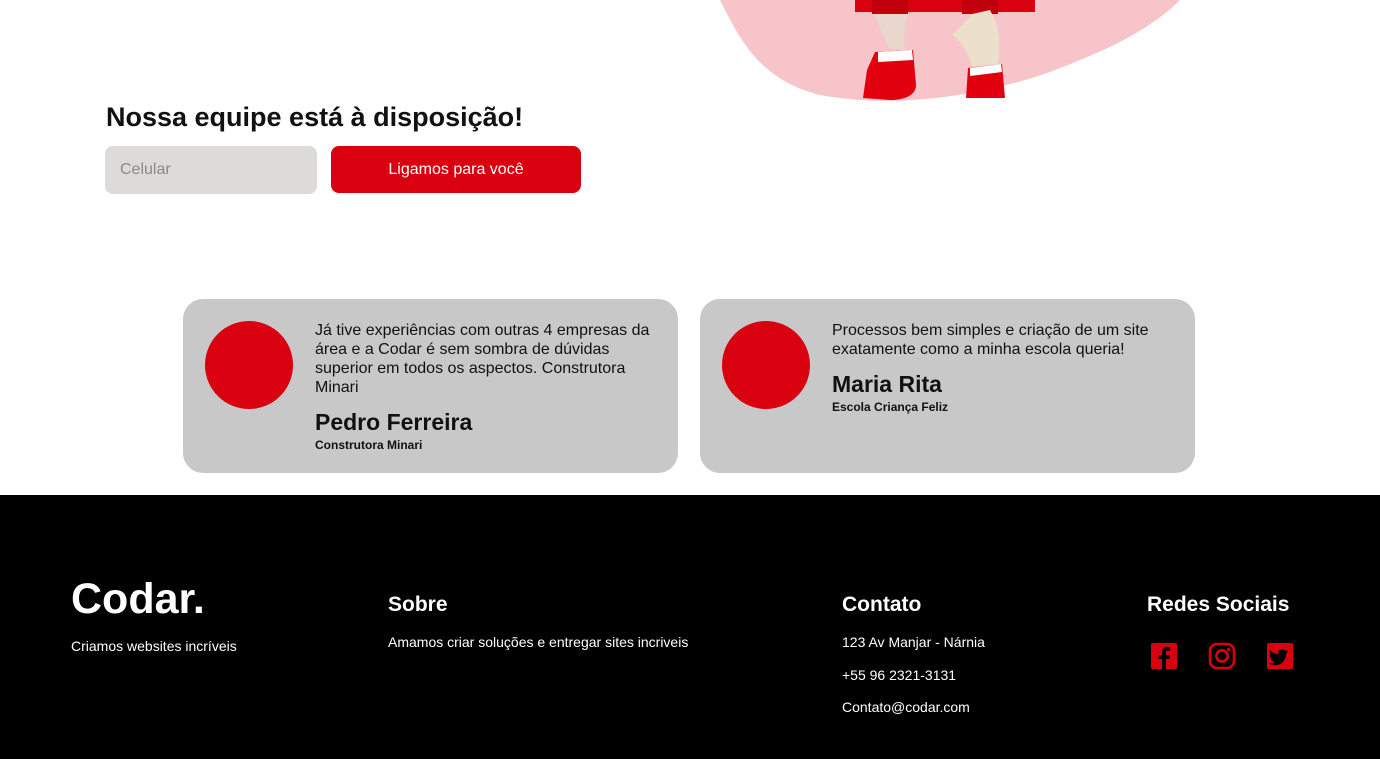 The width and height of the screenshot is (1380, 759). Describe the element at coordinates (369, 445) in the screenshot. I see `testimonial-company: Construtora Minari` at that location.